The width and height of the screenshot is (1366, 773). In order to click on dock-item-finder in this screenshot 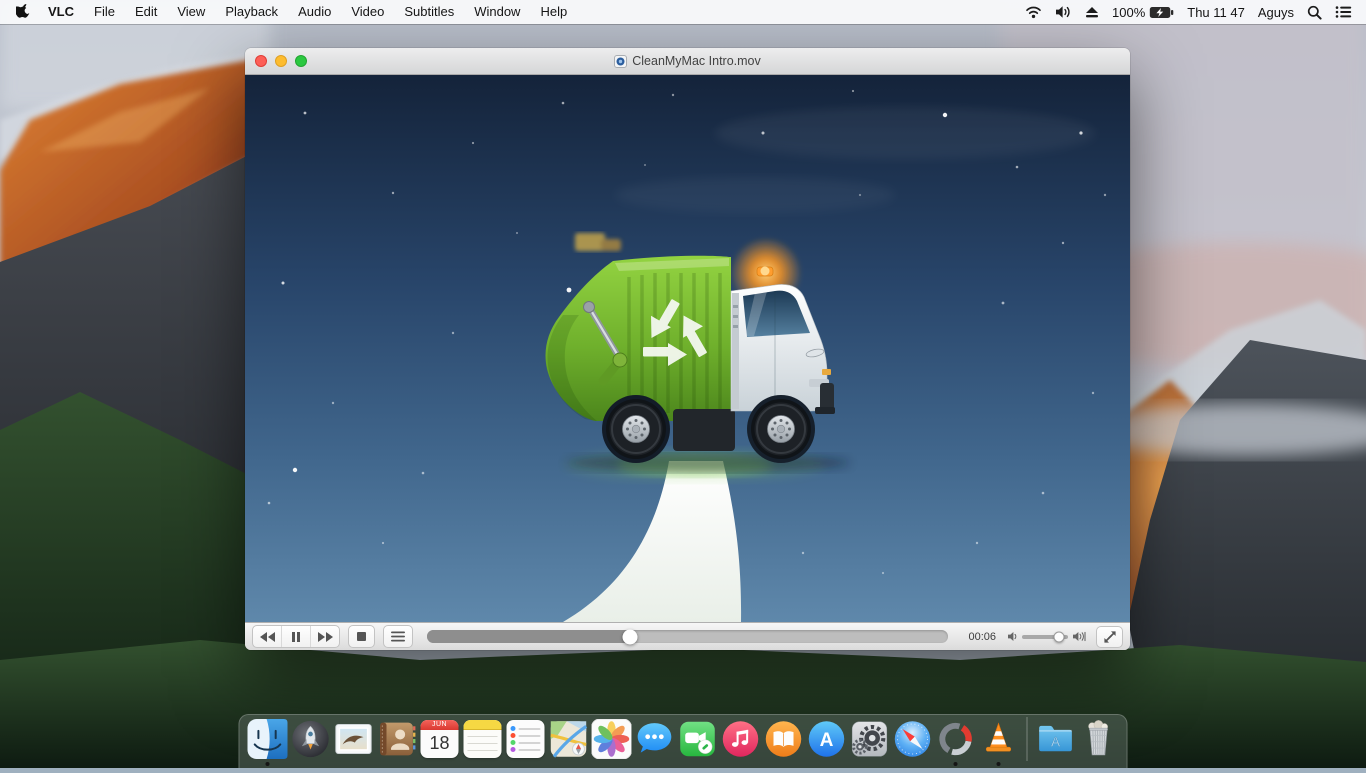, I will do `click(268, 739)`.